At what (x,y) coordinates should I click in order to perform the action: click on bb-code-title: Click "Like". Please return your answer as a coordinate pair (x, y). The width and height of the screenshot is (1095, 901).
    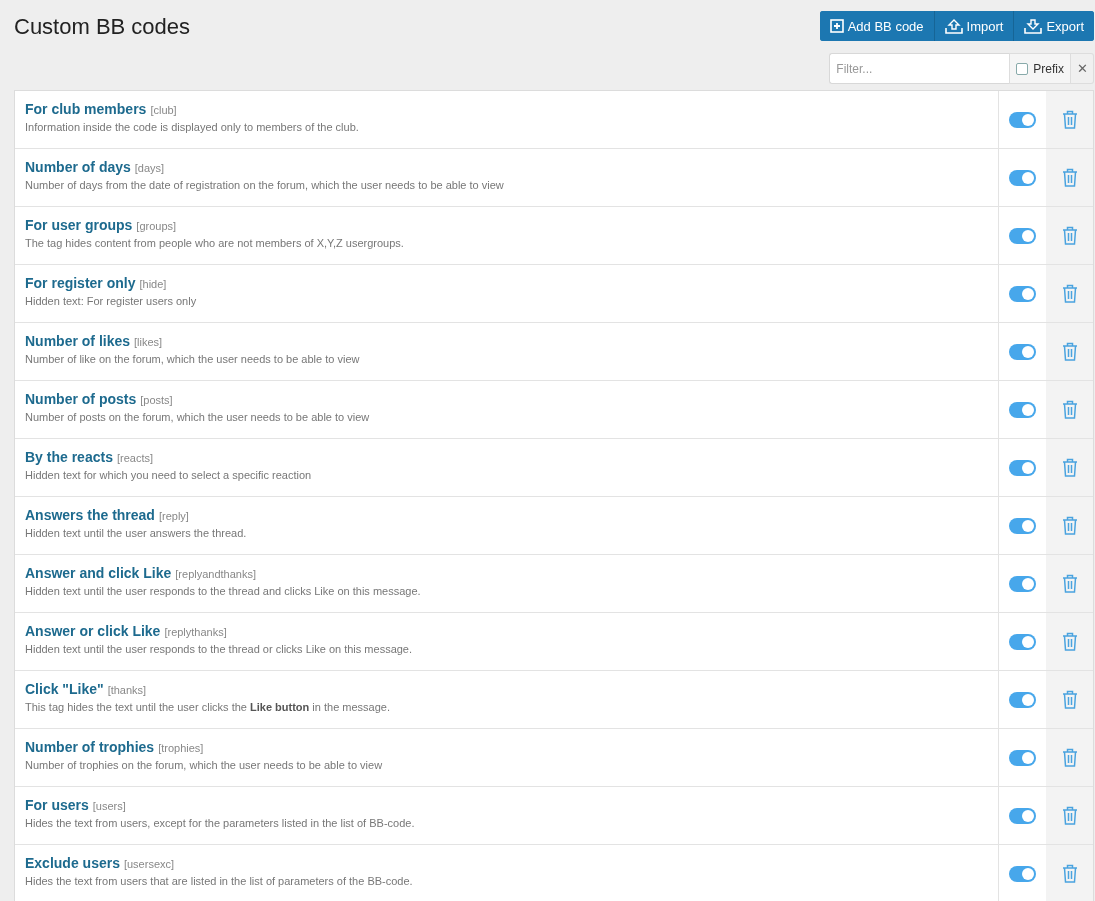
    Looking at the image, I should click on (64, 689).